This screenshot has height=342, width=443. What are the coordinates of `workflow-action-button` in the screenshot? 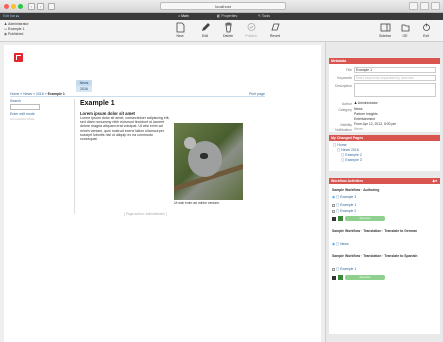 It's located at (340, 218).